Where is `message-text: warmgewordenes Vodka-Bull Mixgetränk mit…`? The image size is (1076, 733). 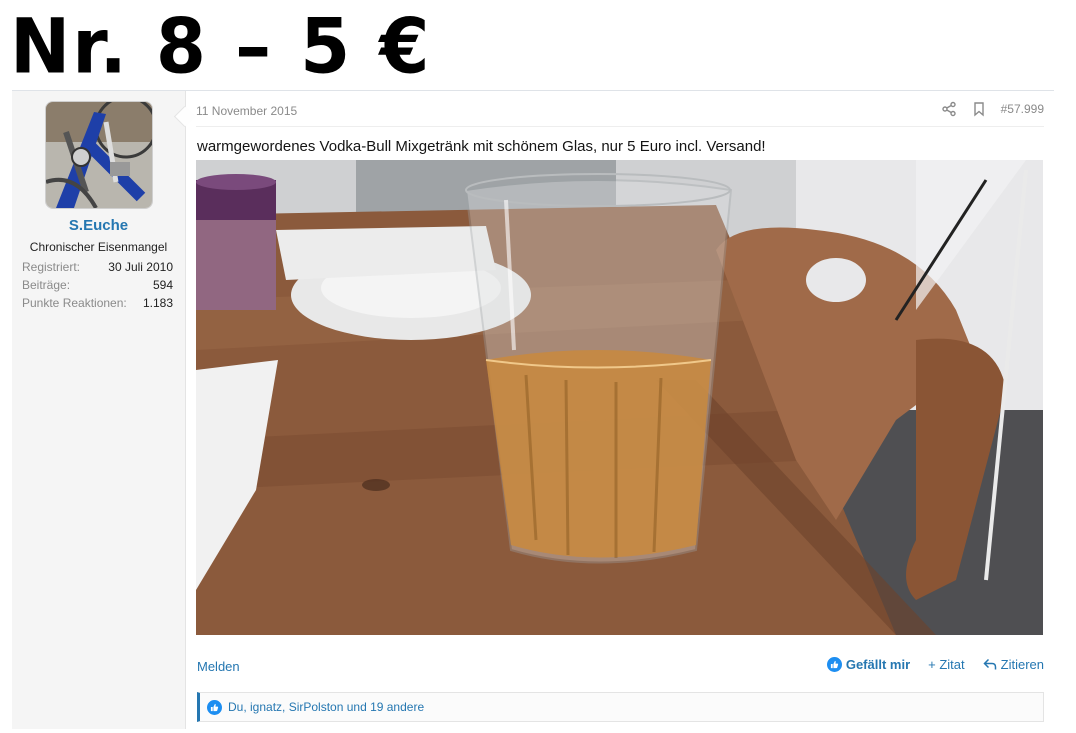 message-text: warmgewordenes Vodka-Bull Mixgetränk mit… is located at coordinates (481, 146).